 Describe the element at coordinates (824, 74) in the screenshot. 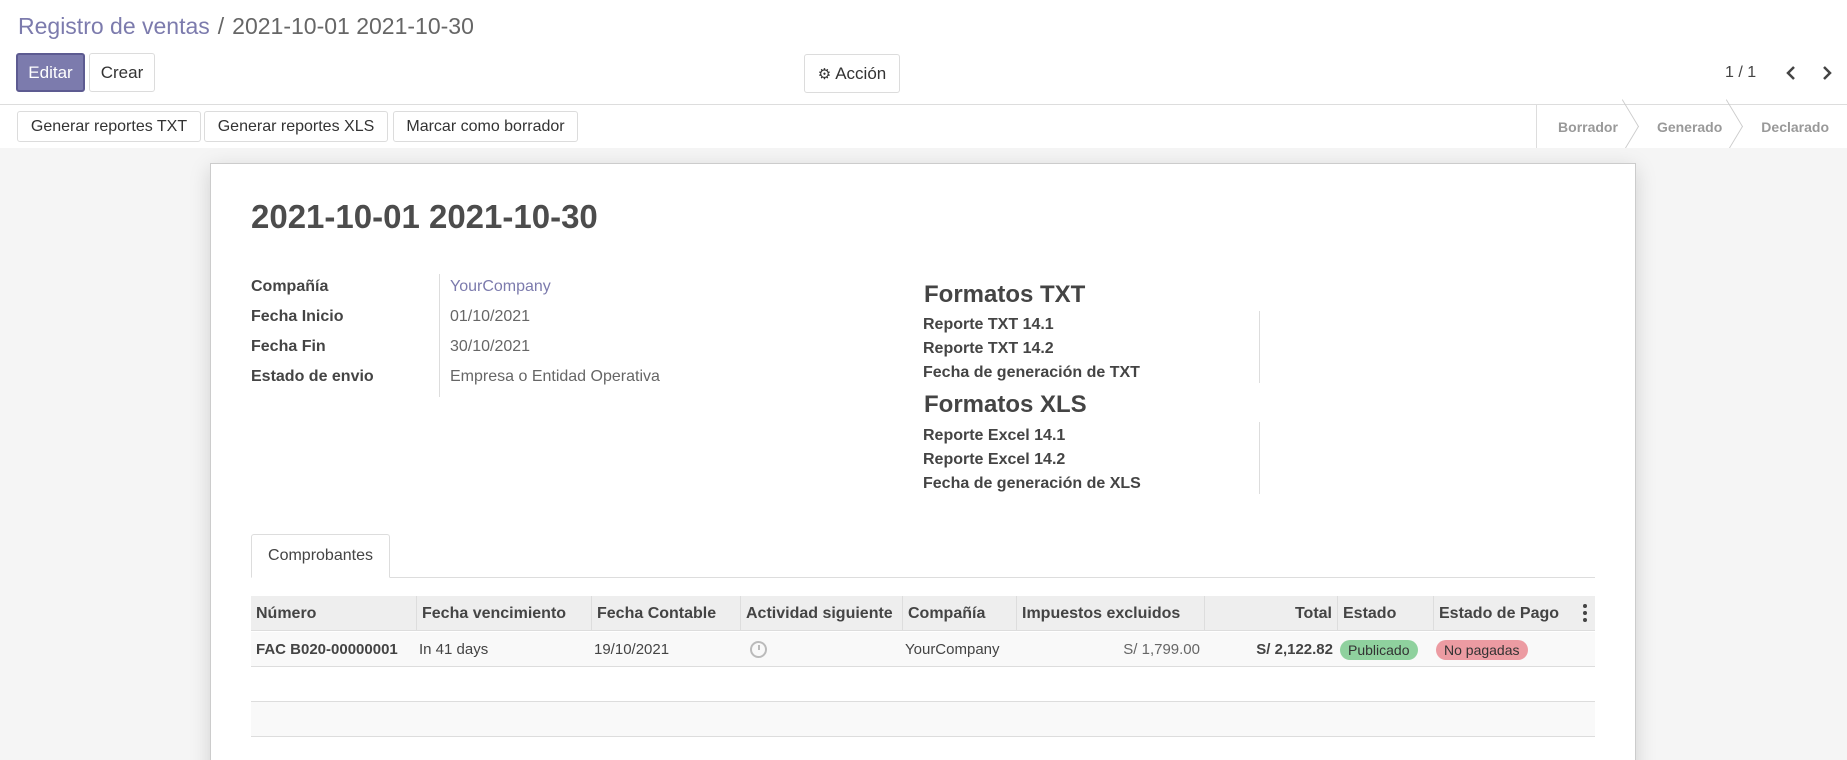

I see `gear-icon: ⚙` at that location.